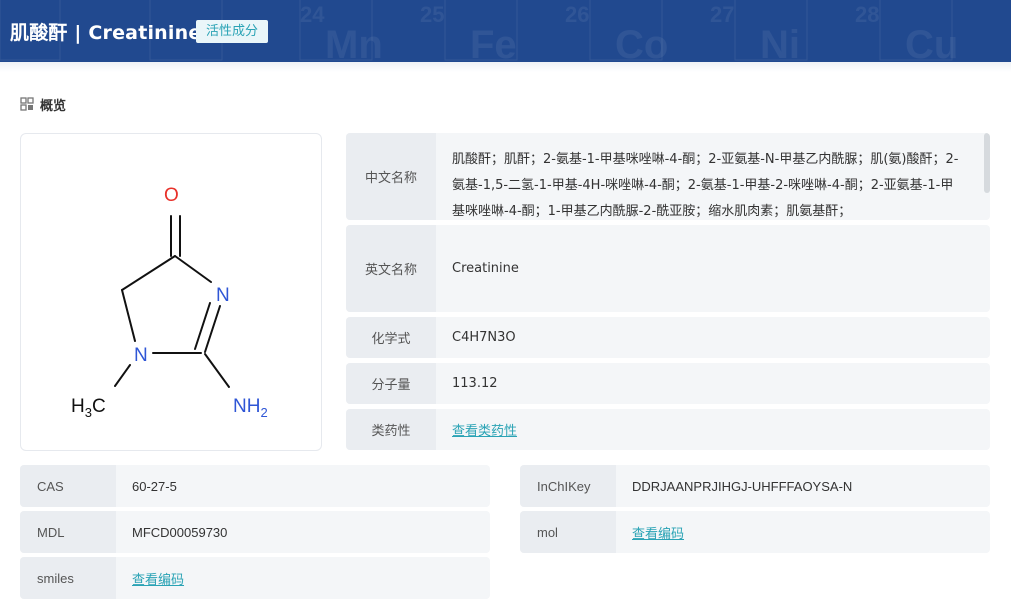  What do you see at coordinates (391, 337) in the screenshot?
I see `formula-key: 化学式` at bounding box center [391, 337].